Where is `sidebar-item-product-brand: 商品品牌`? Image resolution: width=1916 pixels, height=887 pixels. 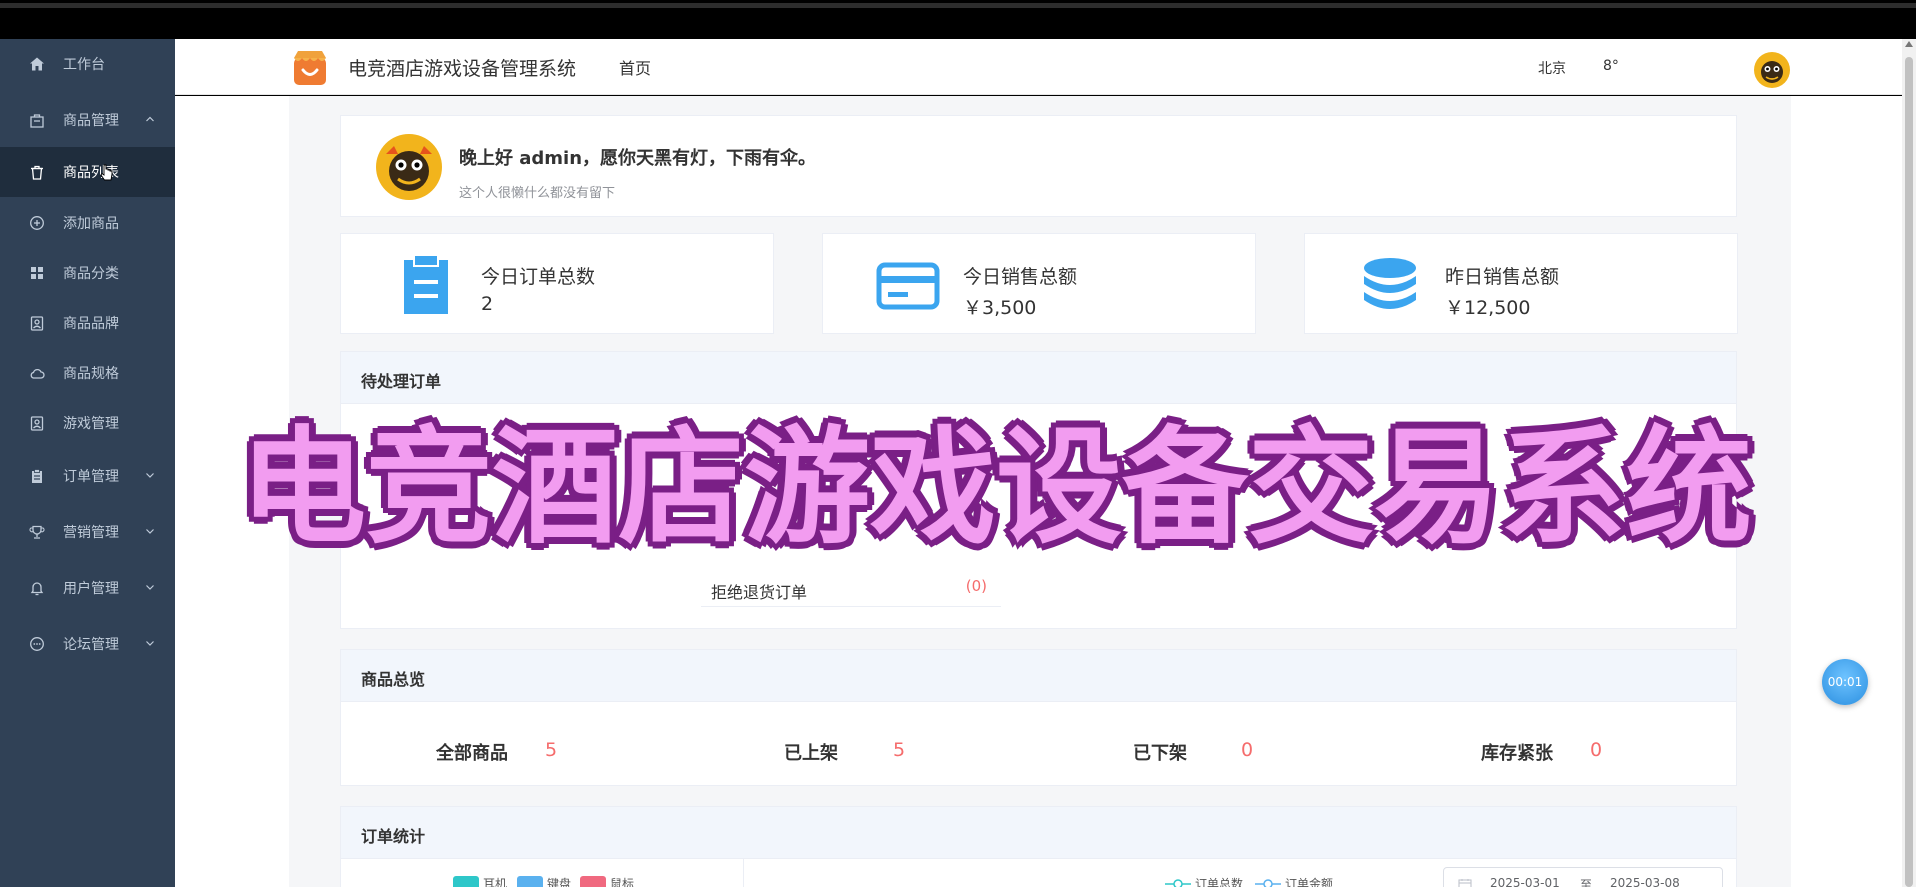
sidebar-item-product-brand: 商品品牌 is located at coordinates (87, 323).